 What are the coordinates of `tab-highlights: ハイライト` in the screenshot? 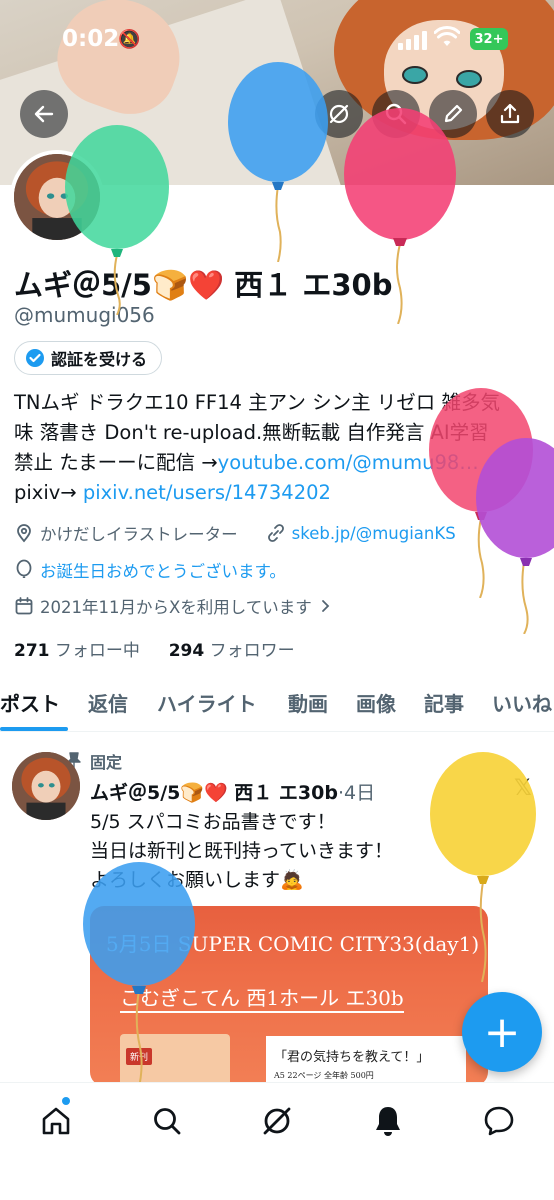 It's located at (207, 702).